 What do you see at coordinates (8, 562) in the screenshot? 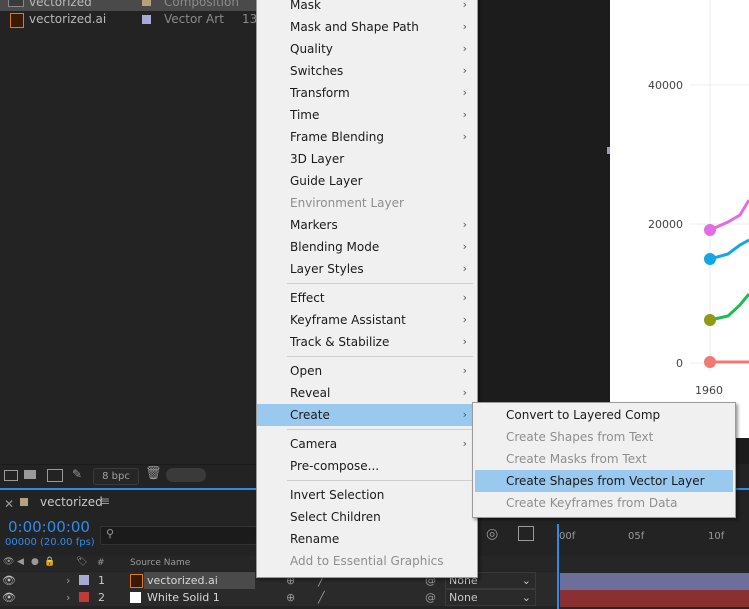
I see `eye-icon: 👁` at bounding box center [8, 562].